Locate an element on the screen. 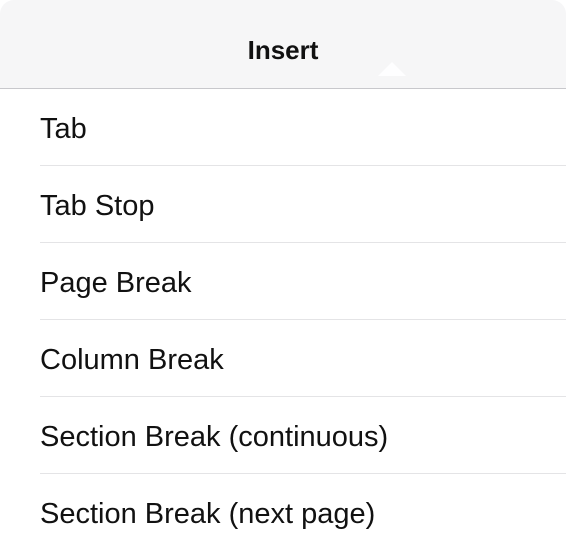 This screenshot has height=541, width=566. menu-item-label: Column Break is located at coordinates (132, 360).